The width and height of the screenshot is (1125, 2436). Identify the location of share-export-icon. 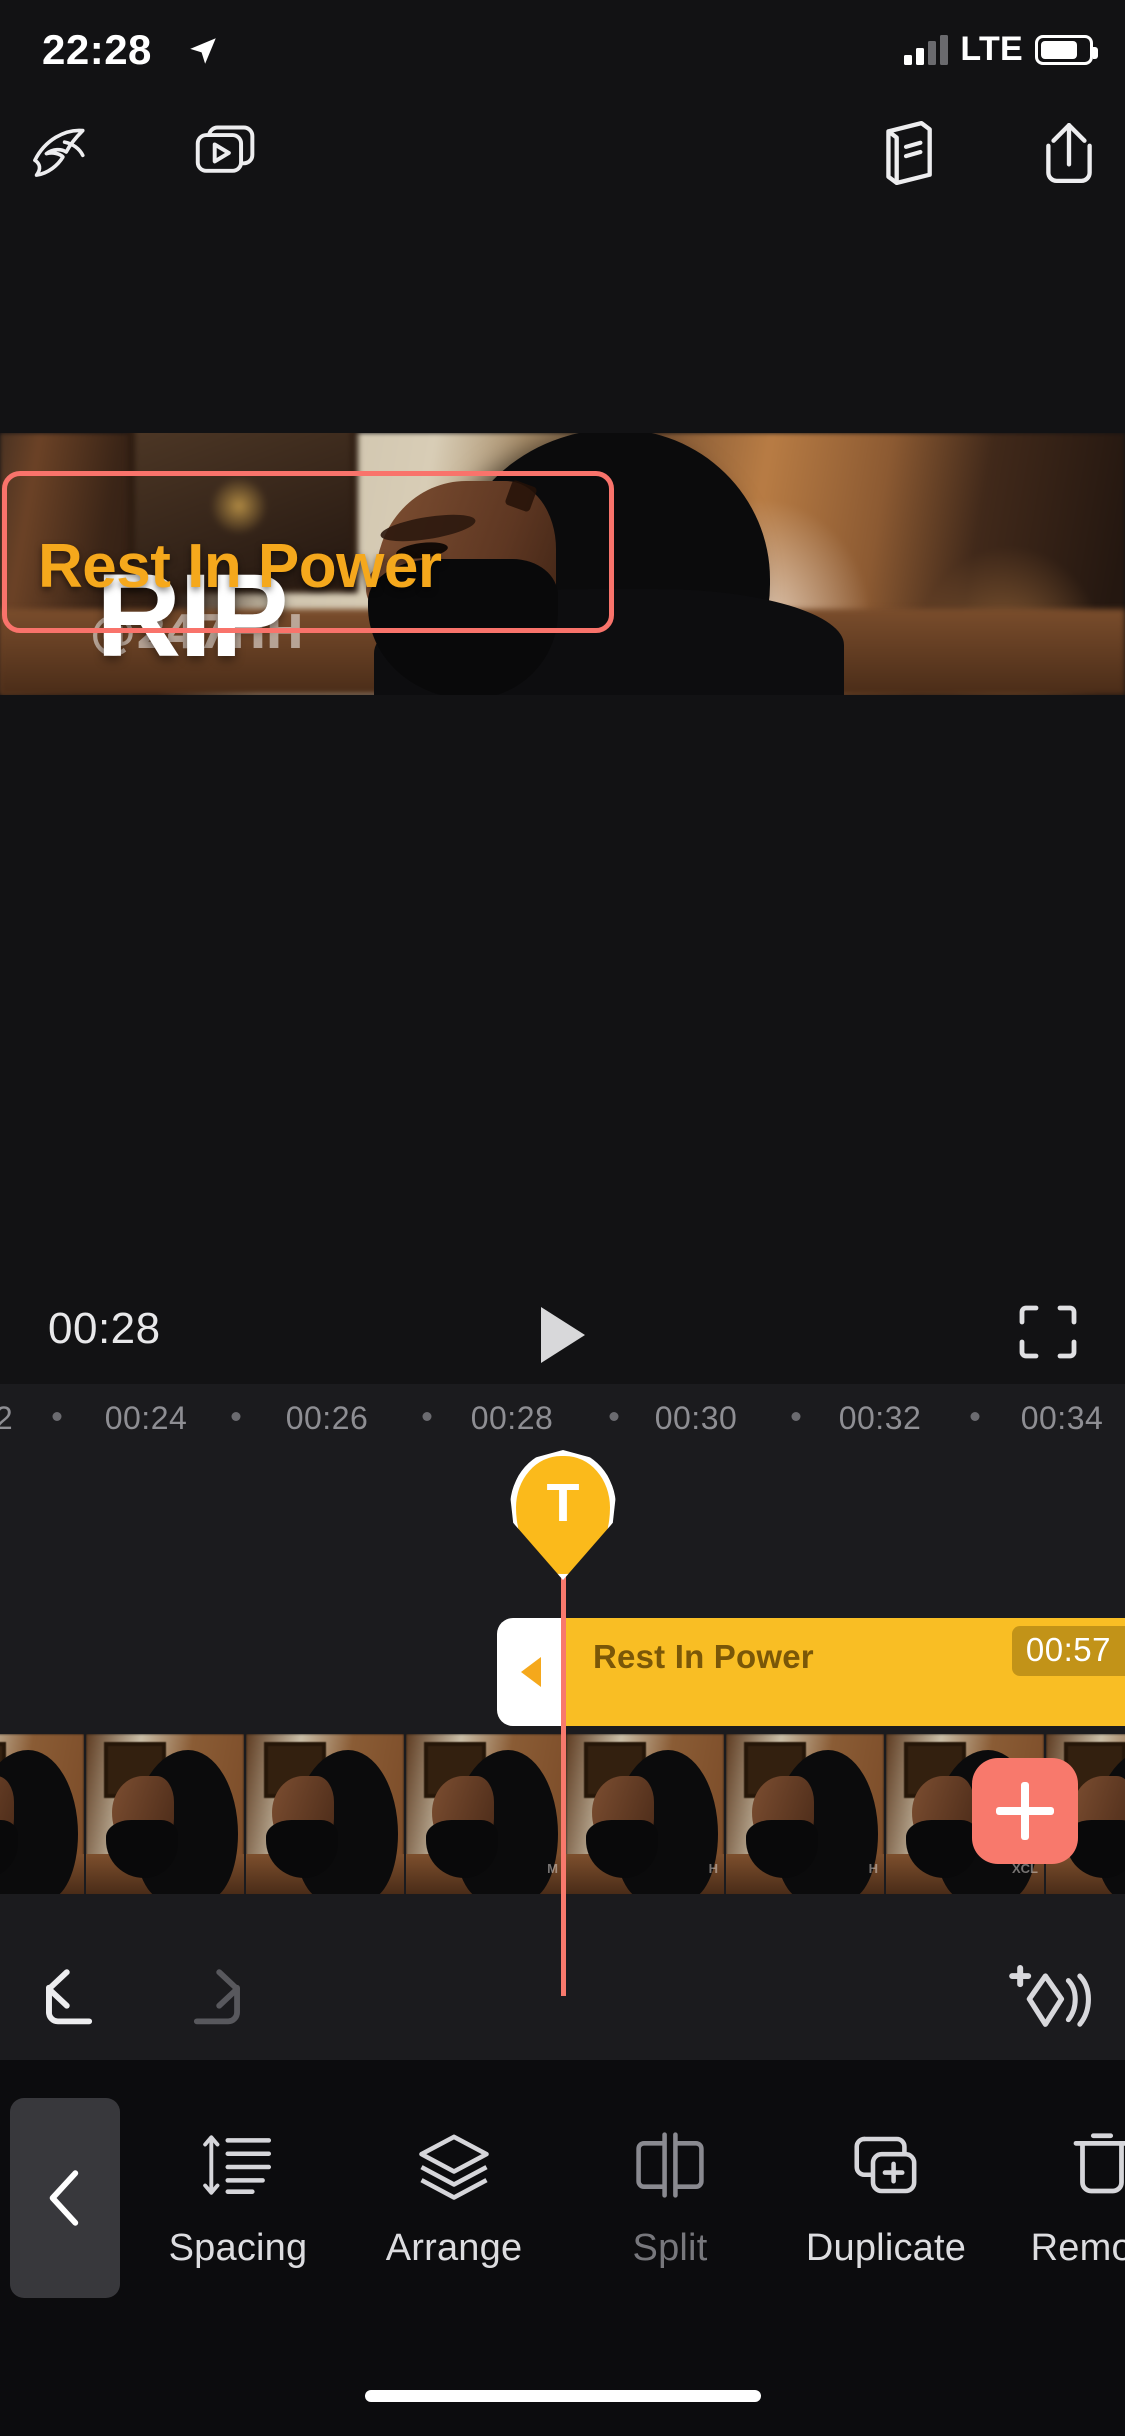
(1069, 152).